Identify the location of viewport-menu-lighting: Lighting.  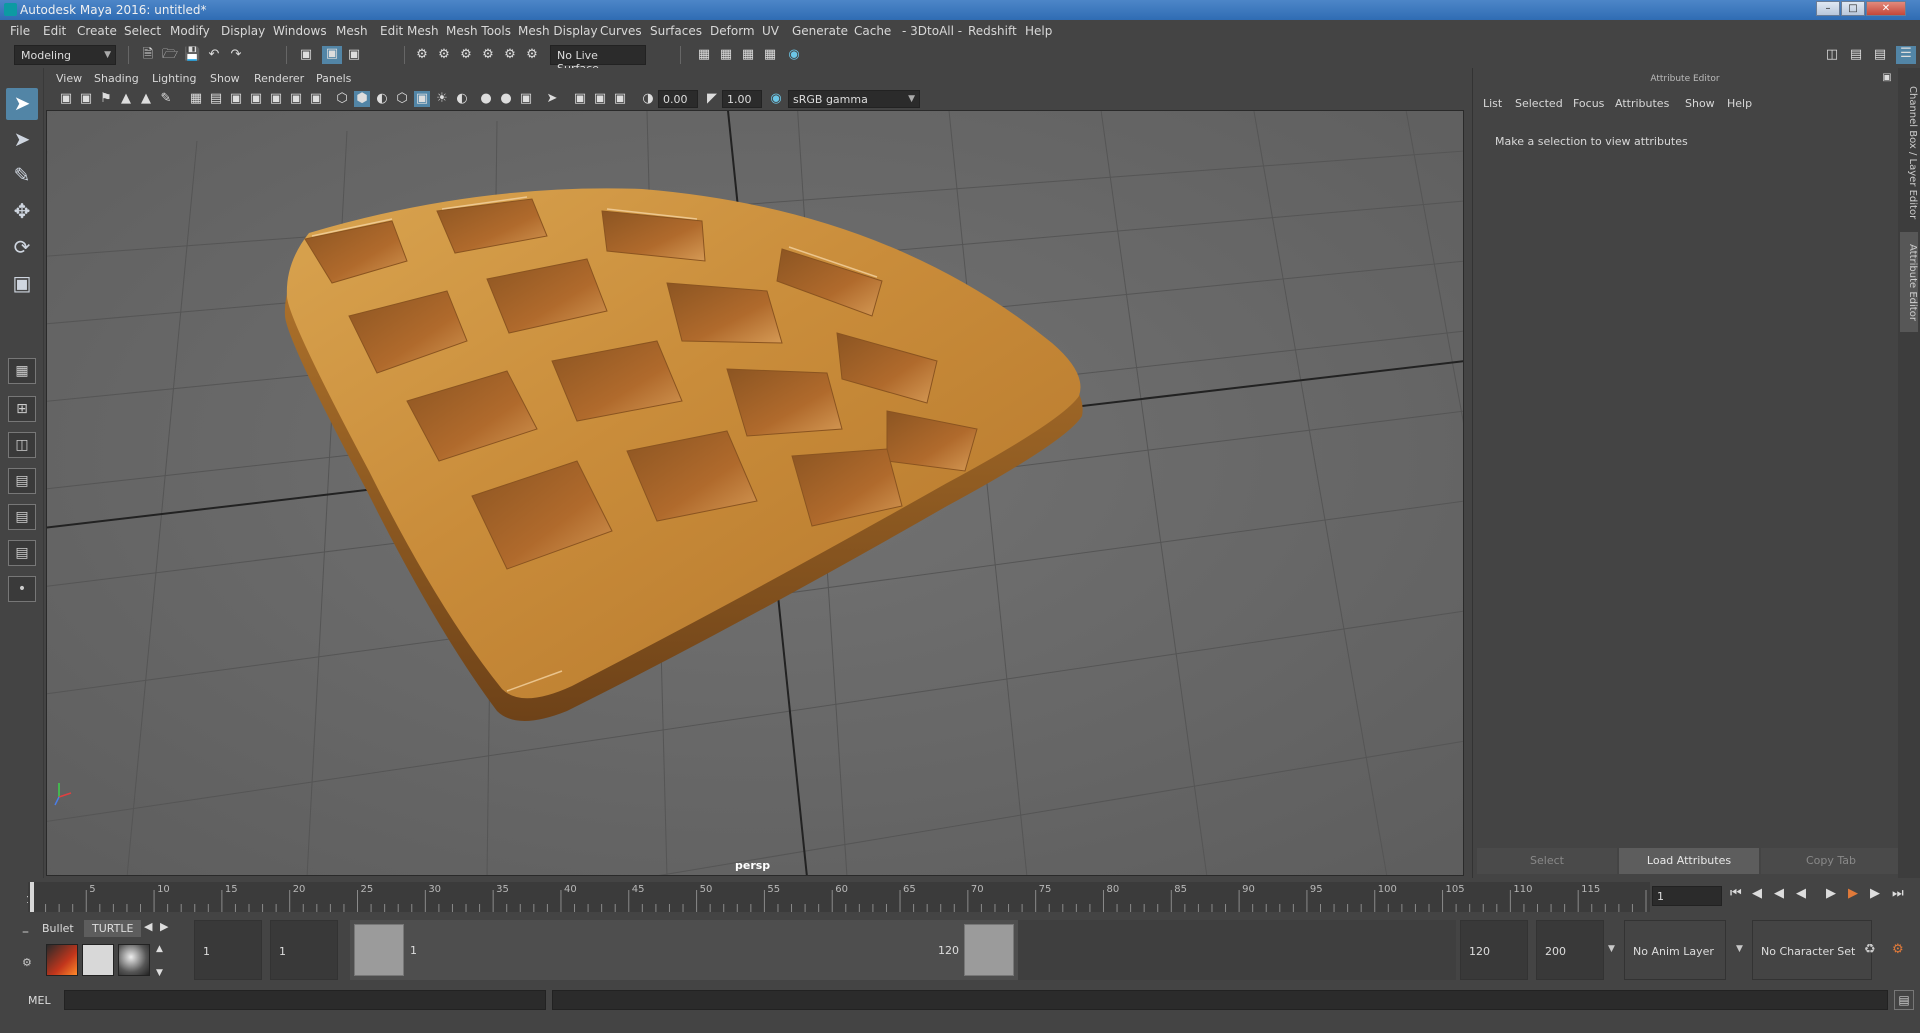
(174, 78).